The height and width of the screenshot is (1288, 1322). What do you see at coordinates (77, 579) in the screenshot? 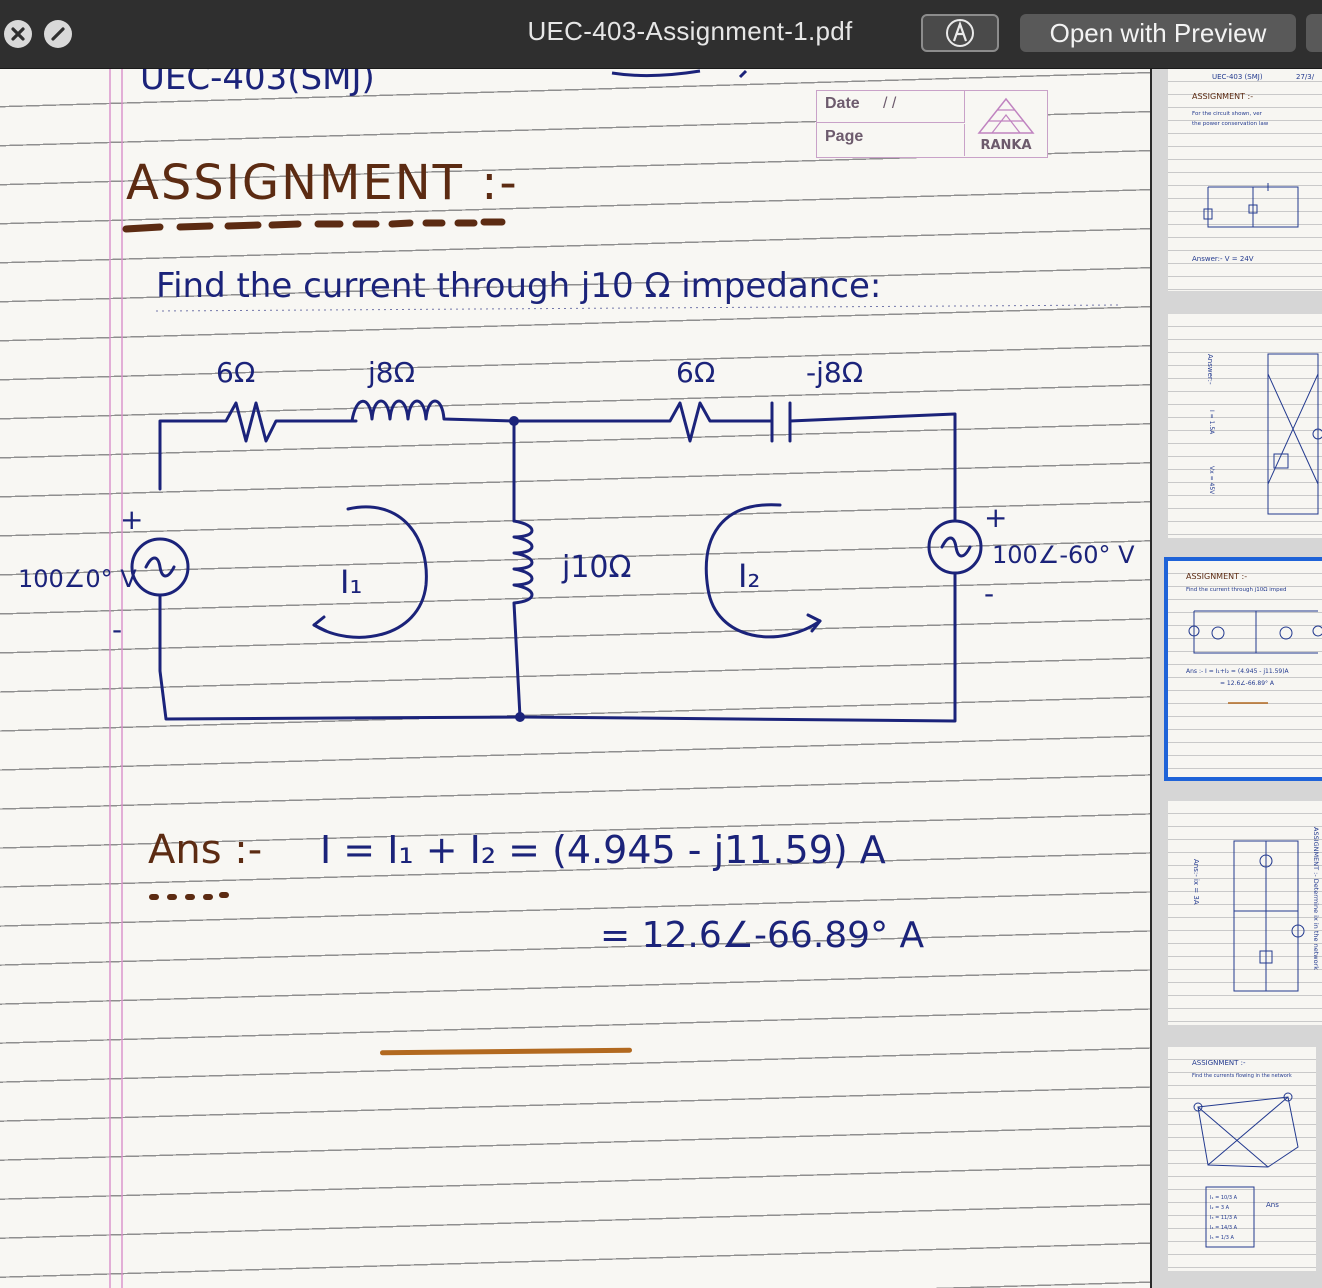
I see `label-source-left: 100∠0° V` at bounding box center [77, 579].